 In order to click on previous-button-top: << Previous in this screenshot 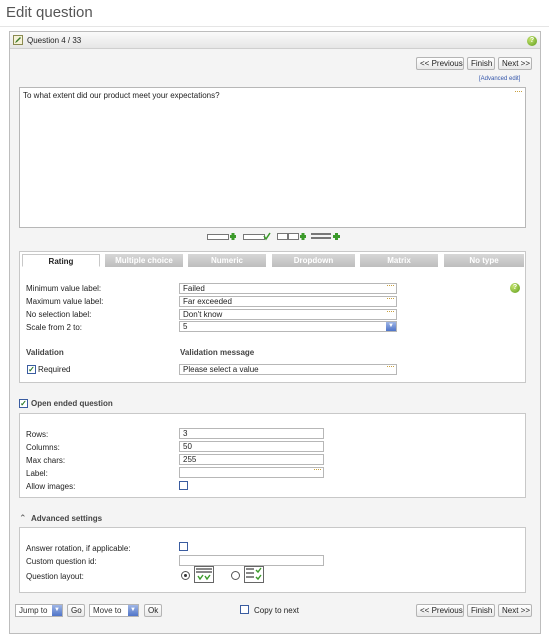, I will do `click(440, 63)`.